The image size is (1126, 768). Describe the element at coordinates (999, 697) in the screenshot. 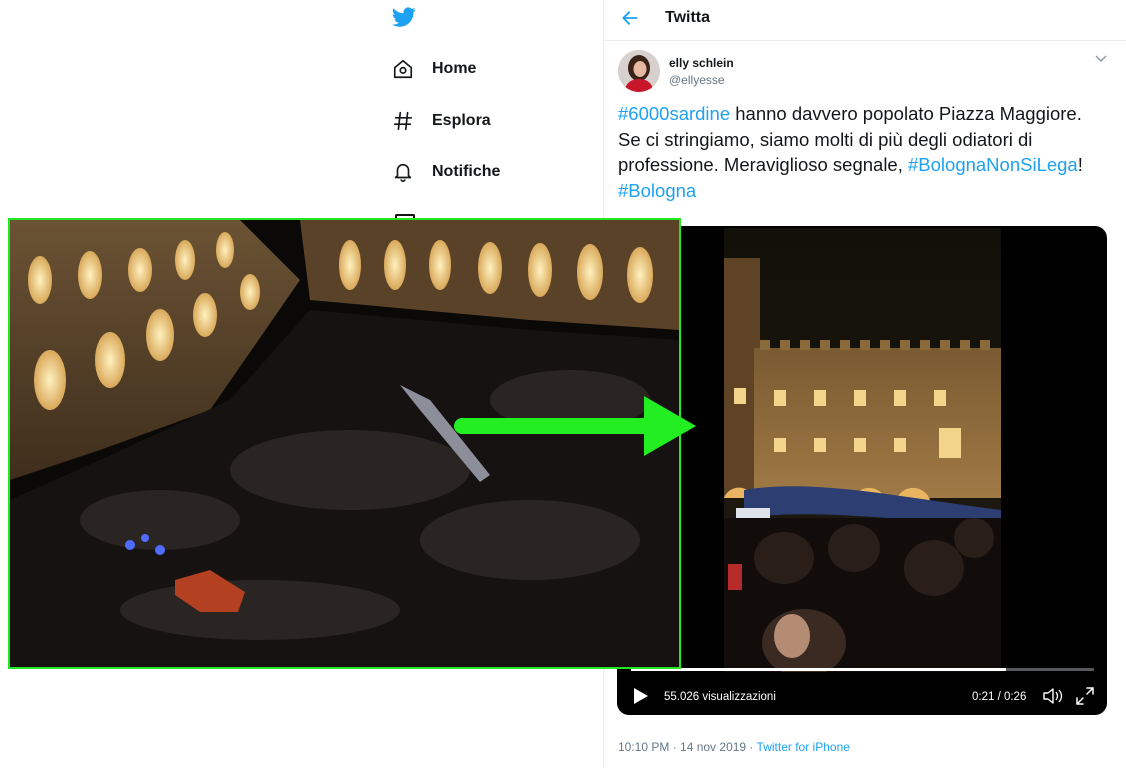

I see `video-time: 0:21 / 0:26` at that location.